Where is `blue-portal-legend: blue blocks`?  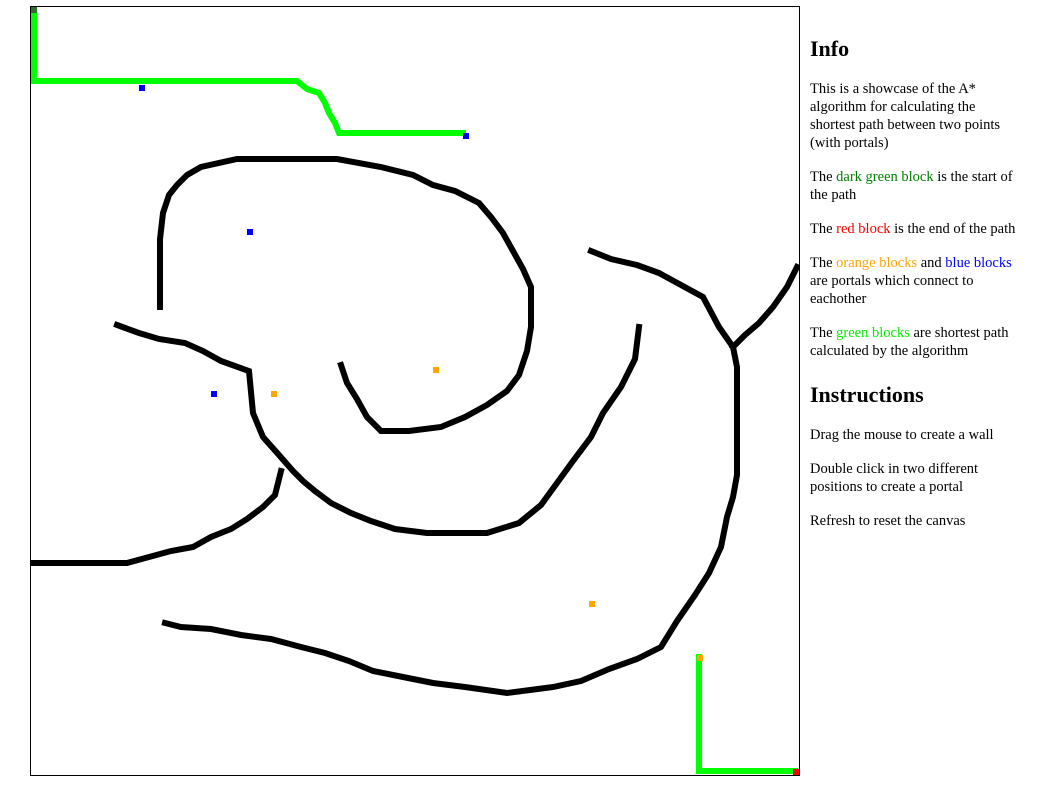
blue-portal-legend: blue blocks is located at coordinates (978, 263).